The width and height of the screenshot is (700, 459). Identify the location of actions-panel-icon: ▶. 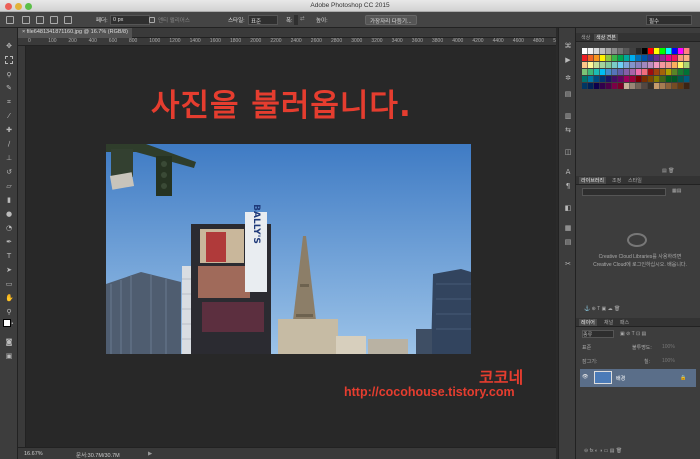
(568, 60).